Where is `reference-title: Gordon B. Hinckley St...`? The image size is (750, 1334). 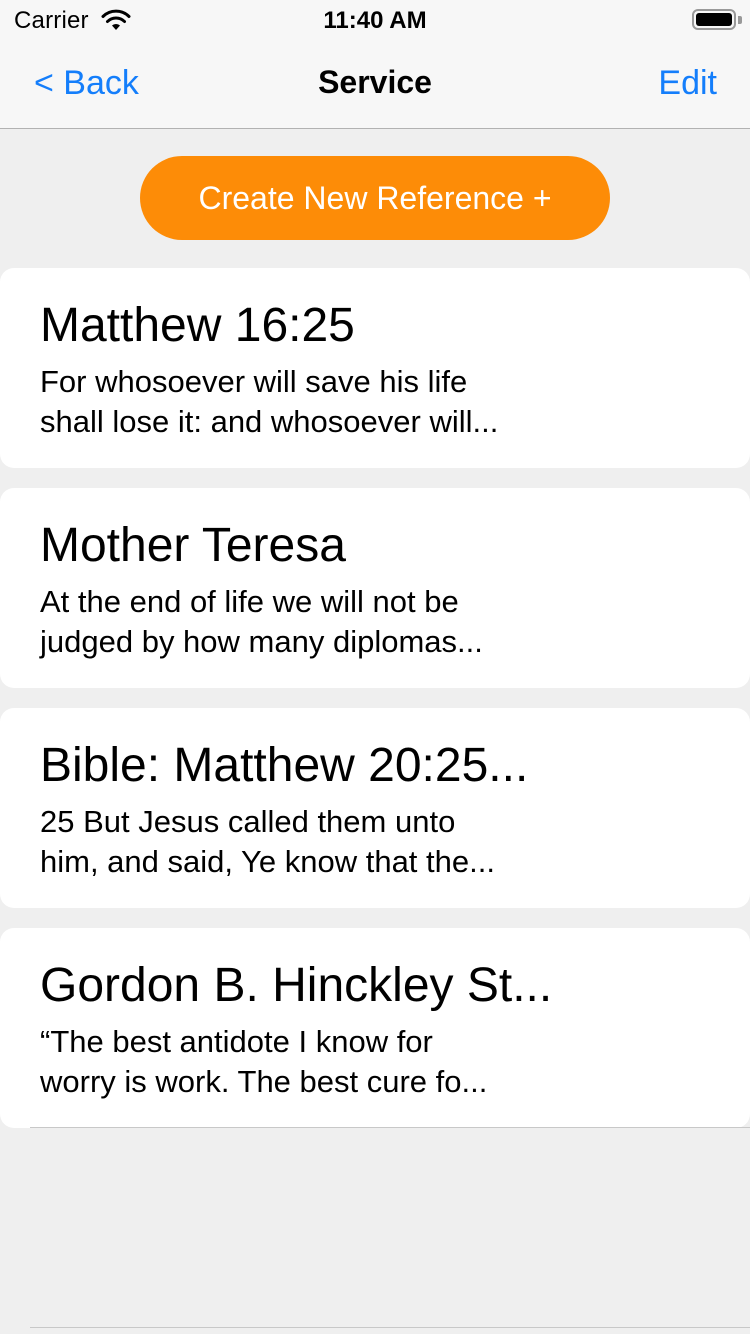 reference-title: Gordon B. Hinckley St... is located at coordinates (296, 985).